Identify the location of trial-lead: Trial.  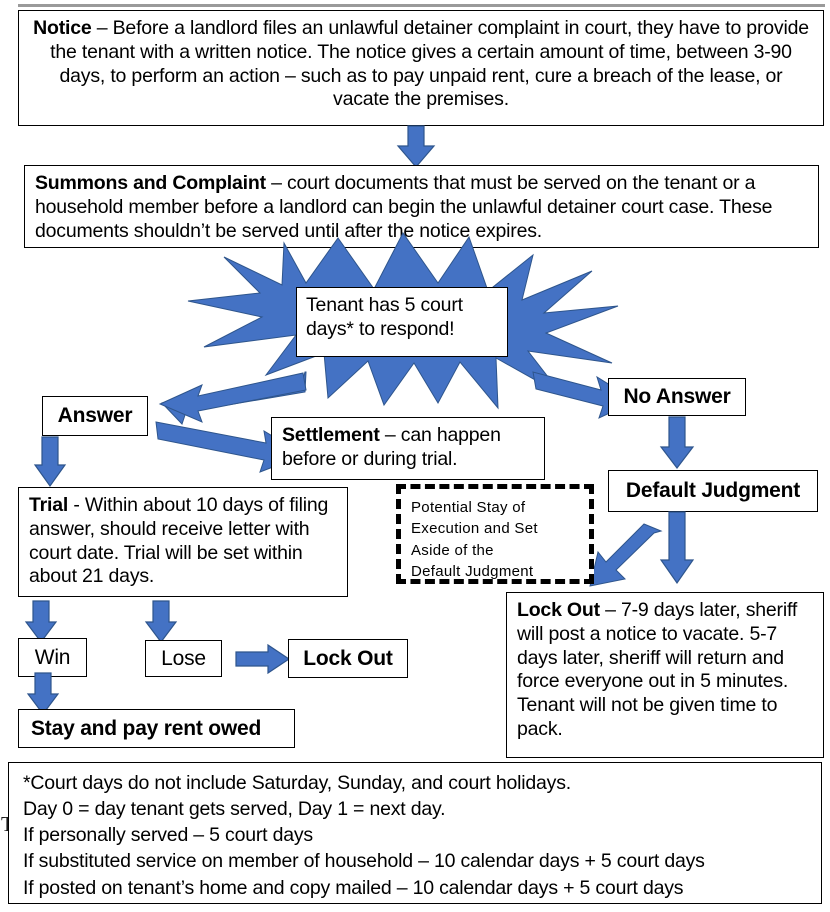
(49, 505).